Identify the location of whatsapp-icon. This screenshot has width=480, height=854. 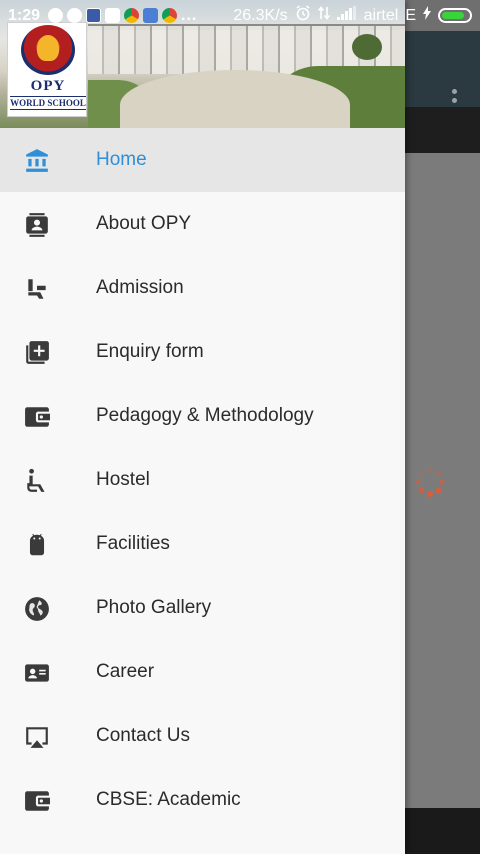
(56, 15).